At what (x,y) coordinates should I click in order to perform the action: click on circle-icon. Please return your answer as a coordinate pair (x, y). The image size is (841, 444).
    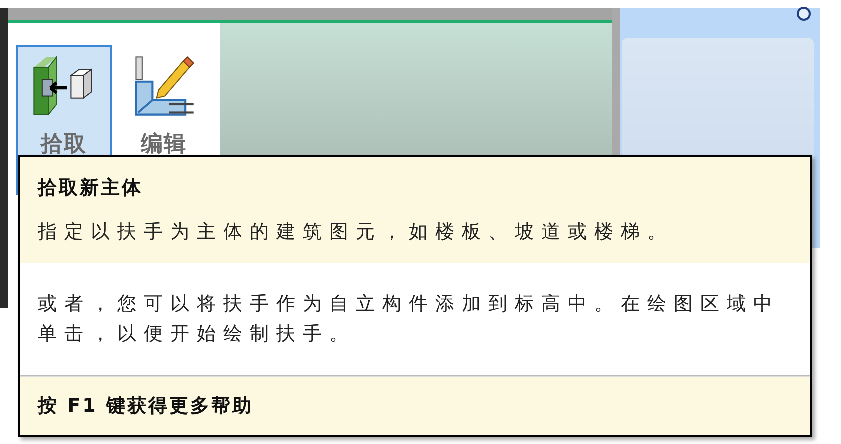
    Looking at the image, I should click on (804, 14).